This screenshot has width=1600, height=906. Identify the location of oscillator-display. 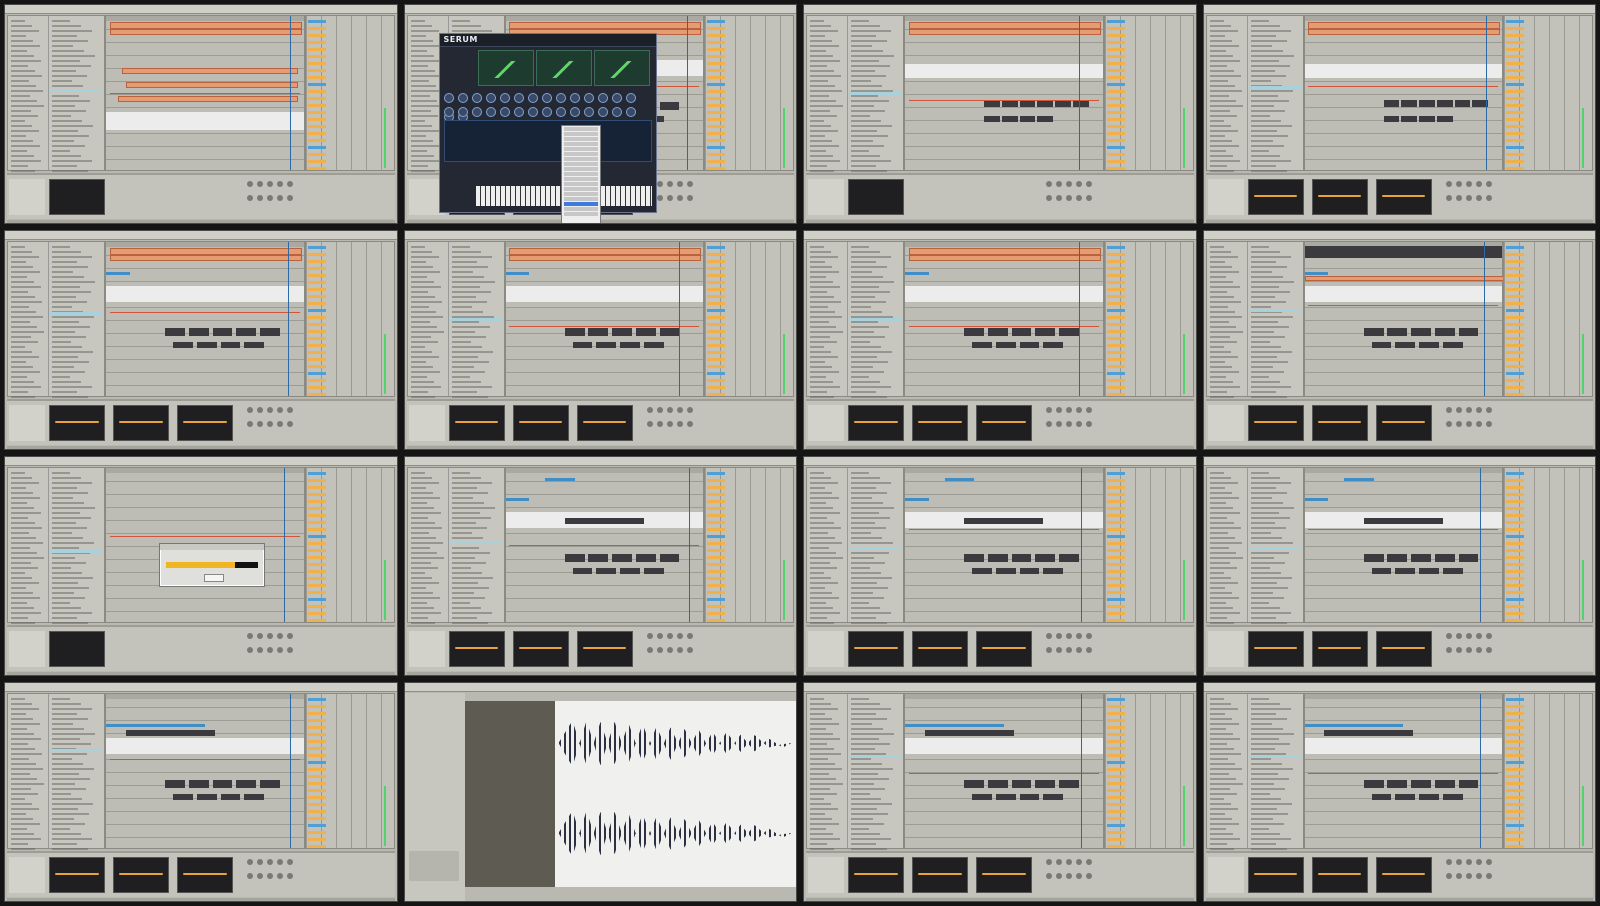
(621, 68).